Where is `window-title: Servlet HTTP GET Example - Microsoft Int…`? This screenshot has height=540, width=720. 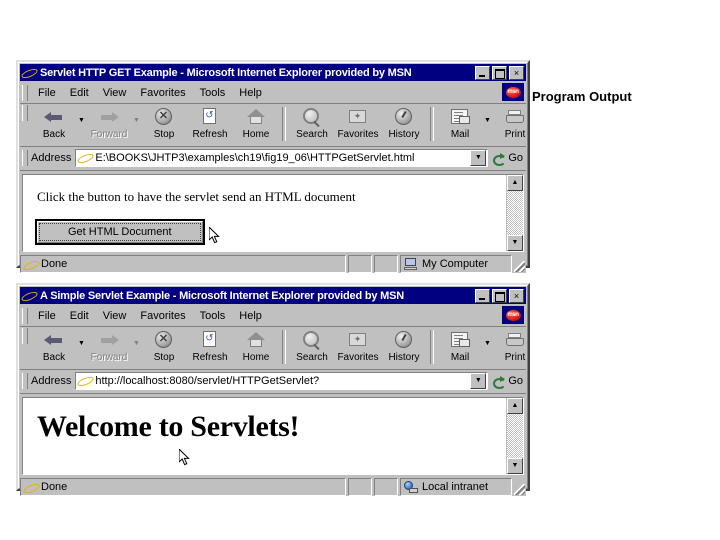 window-title: Servlet HTTP GET Example - Microsoft Int… is located at coordinates (226, 72).